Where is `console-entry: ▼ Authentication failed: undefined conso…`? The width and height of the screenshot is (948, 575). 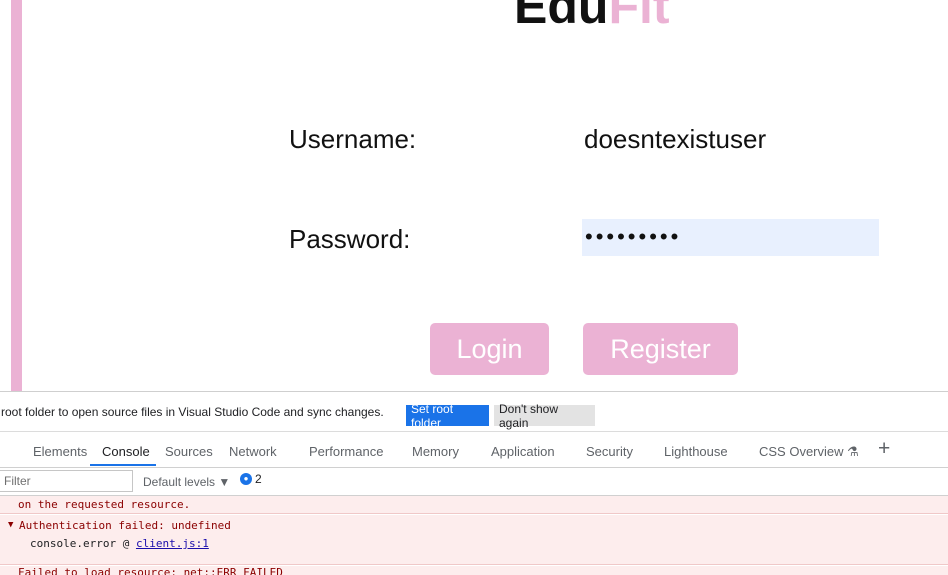 console-entry: ▼ Authentication failed: undefined conso… is located at coordinates (474, 540).